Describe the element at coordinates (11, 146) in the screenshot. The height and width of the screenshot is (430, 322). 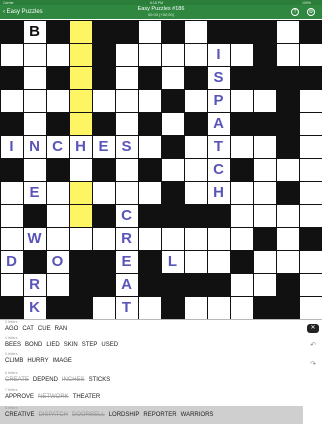
I see `grid-cell: I` at that location.